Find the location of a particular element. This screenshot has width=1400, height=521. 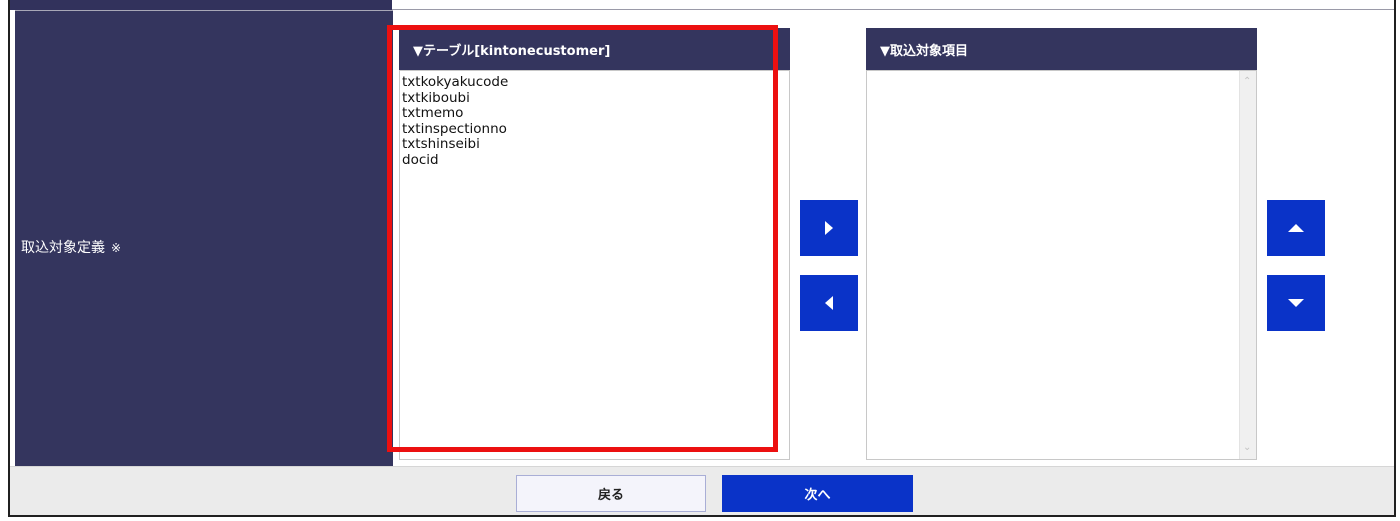

top-band is located at coordinates (201, 5).